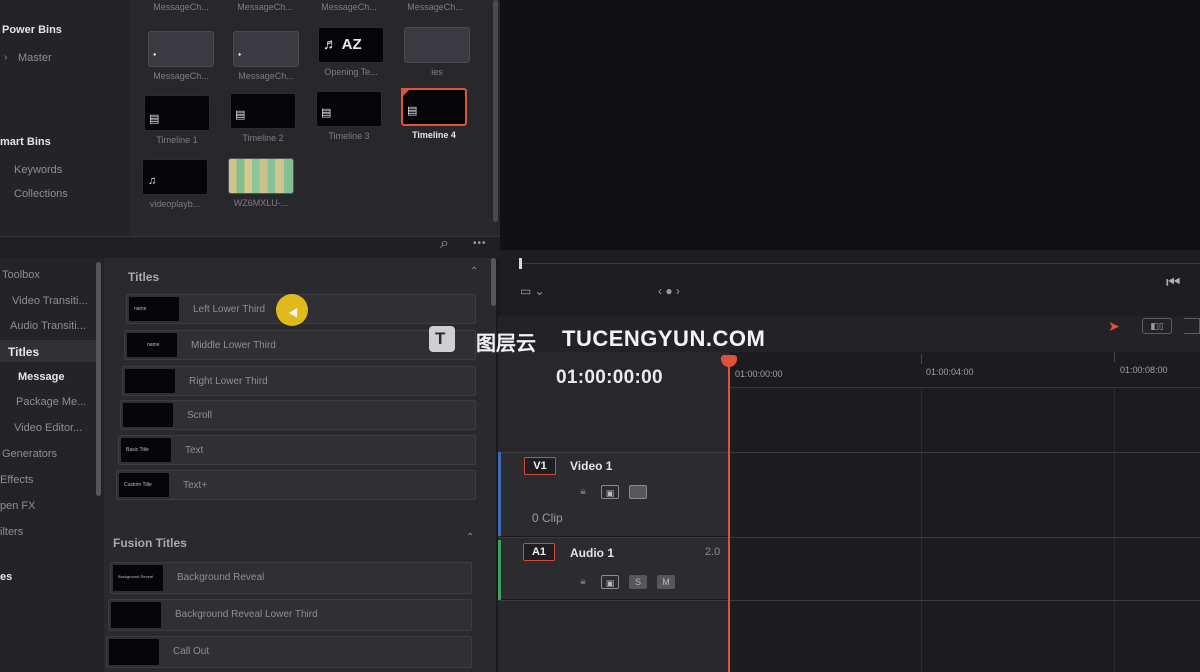  I want to click on media-pool-scrollbar, so click(495, 111).